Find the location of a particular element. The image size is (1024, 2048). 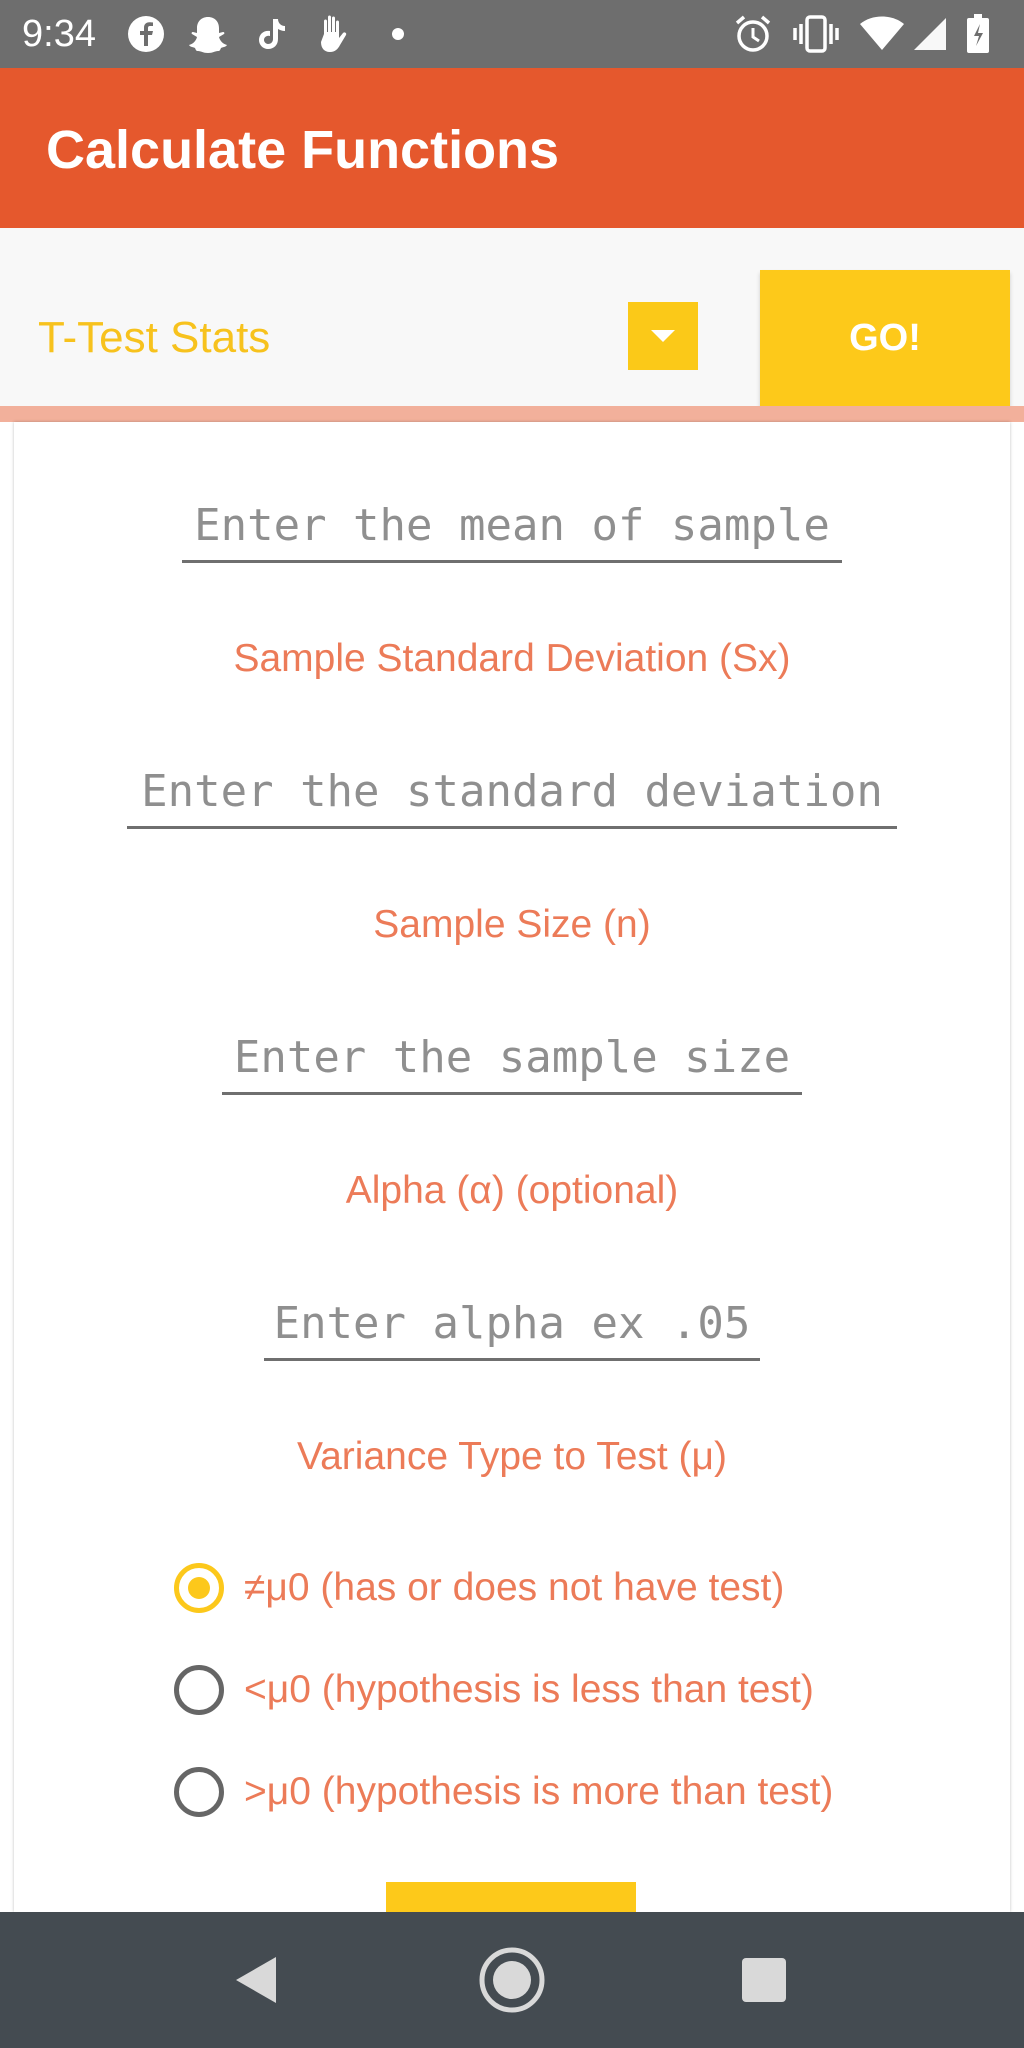

radio-option-greater-than: >μ0 (hypothesis is more than test) is located at coordinates (503, 1792).